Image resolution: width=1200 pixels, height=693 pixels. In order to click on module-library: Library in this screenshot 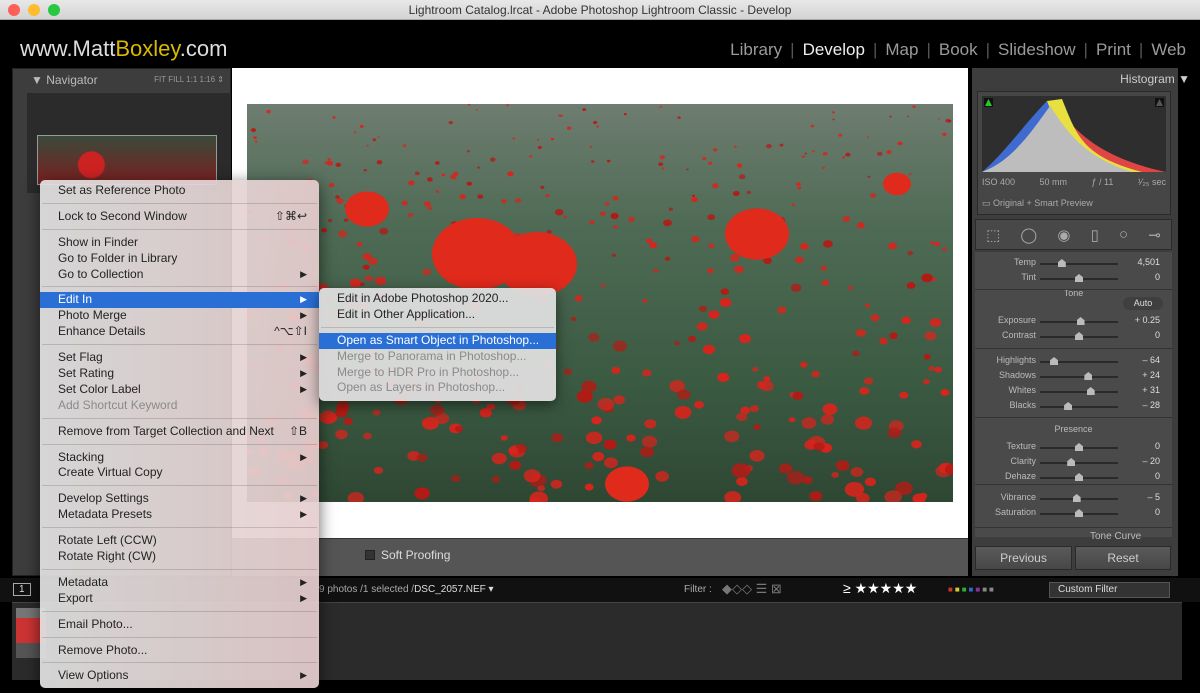, I will do `click(756, 50)`.